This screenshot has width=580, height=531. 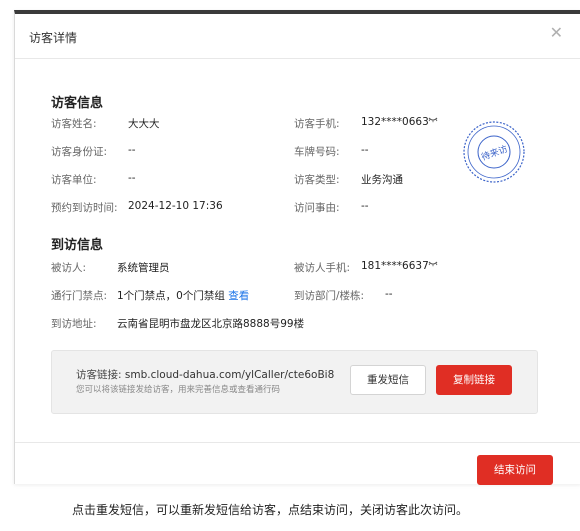 I want to click on address-label: 到访地址:, so click(x=74, y=324).